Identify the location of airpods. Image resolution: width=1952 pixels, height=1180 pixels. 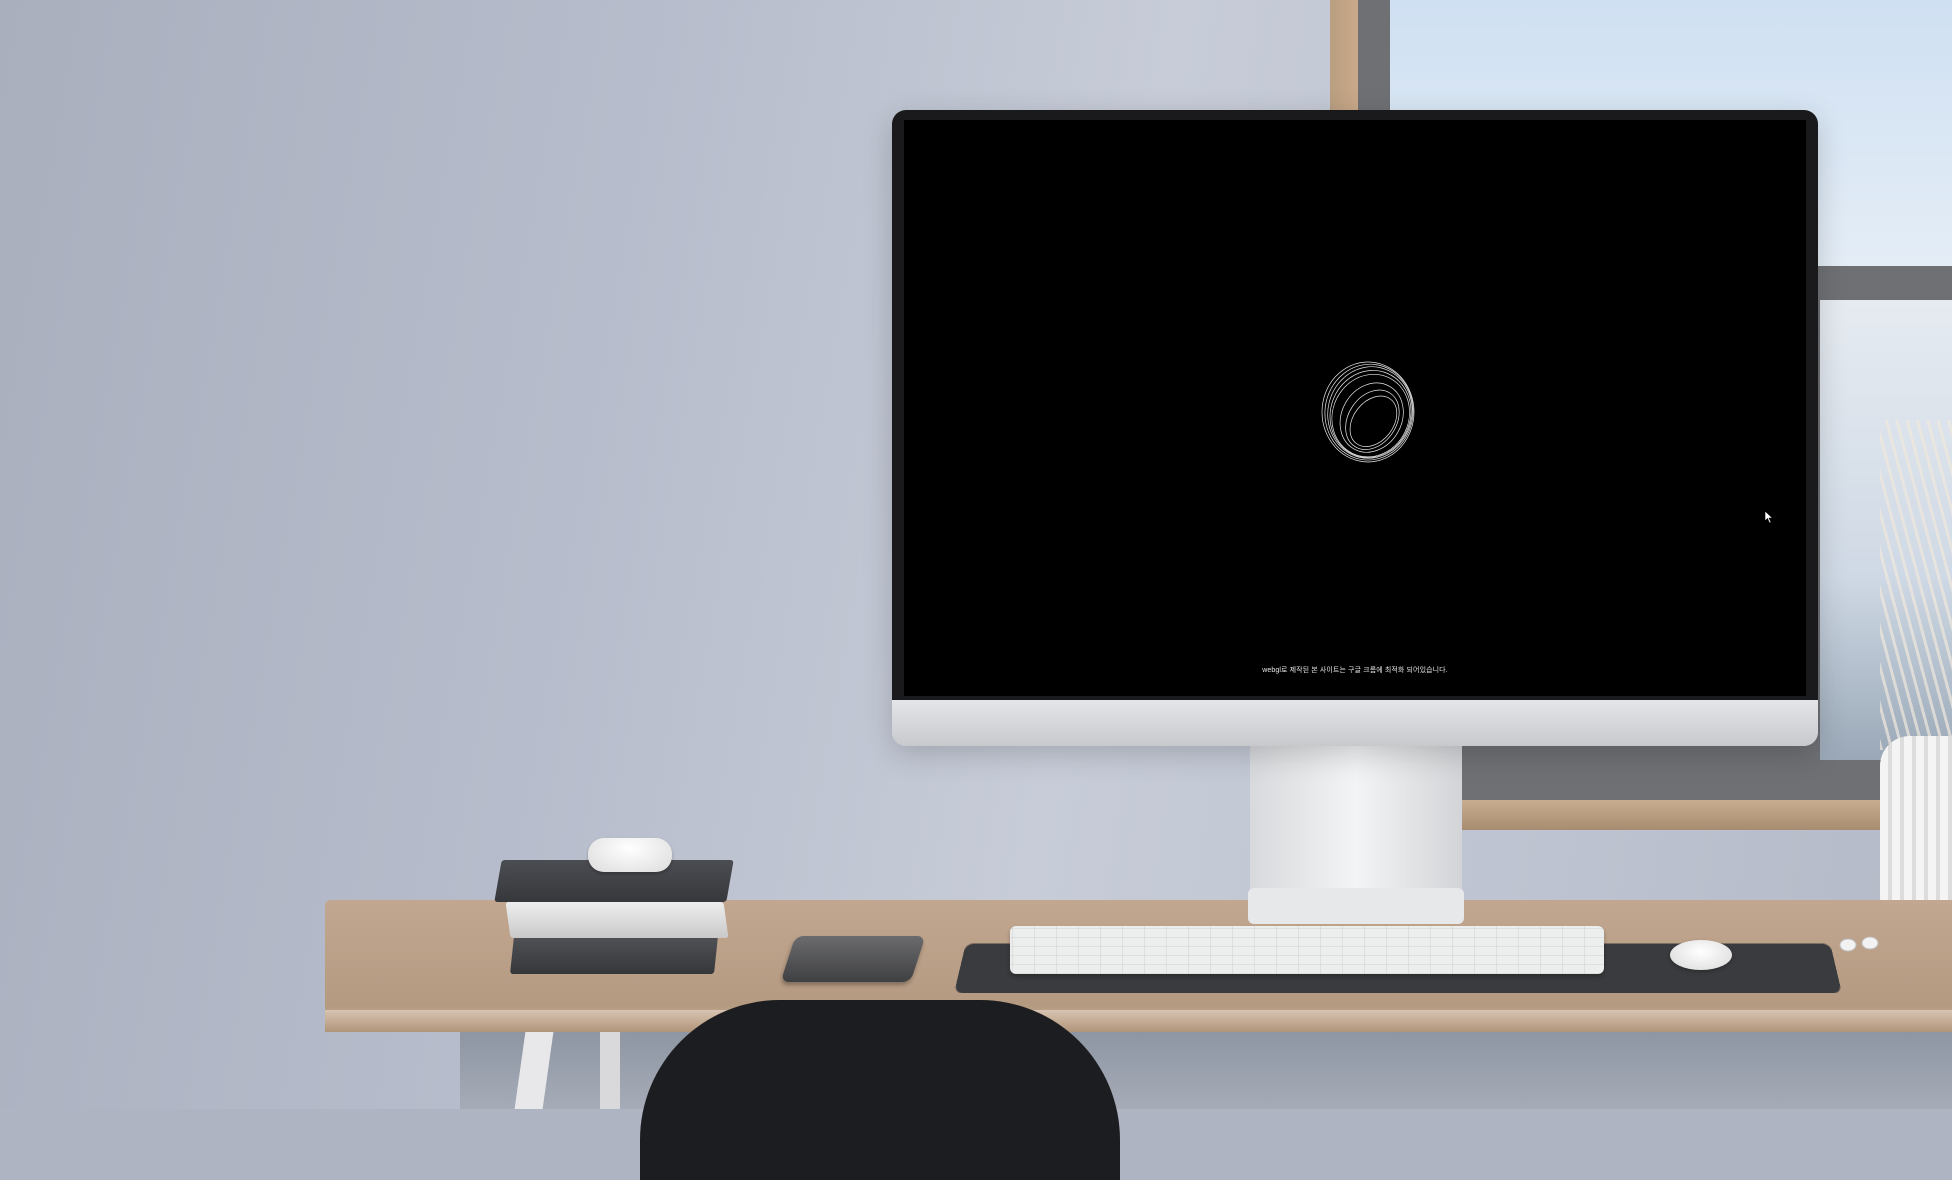
(1861, 945).